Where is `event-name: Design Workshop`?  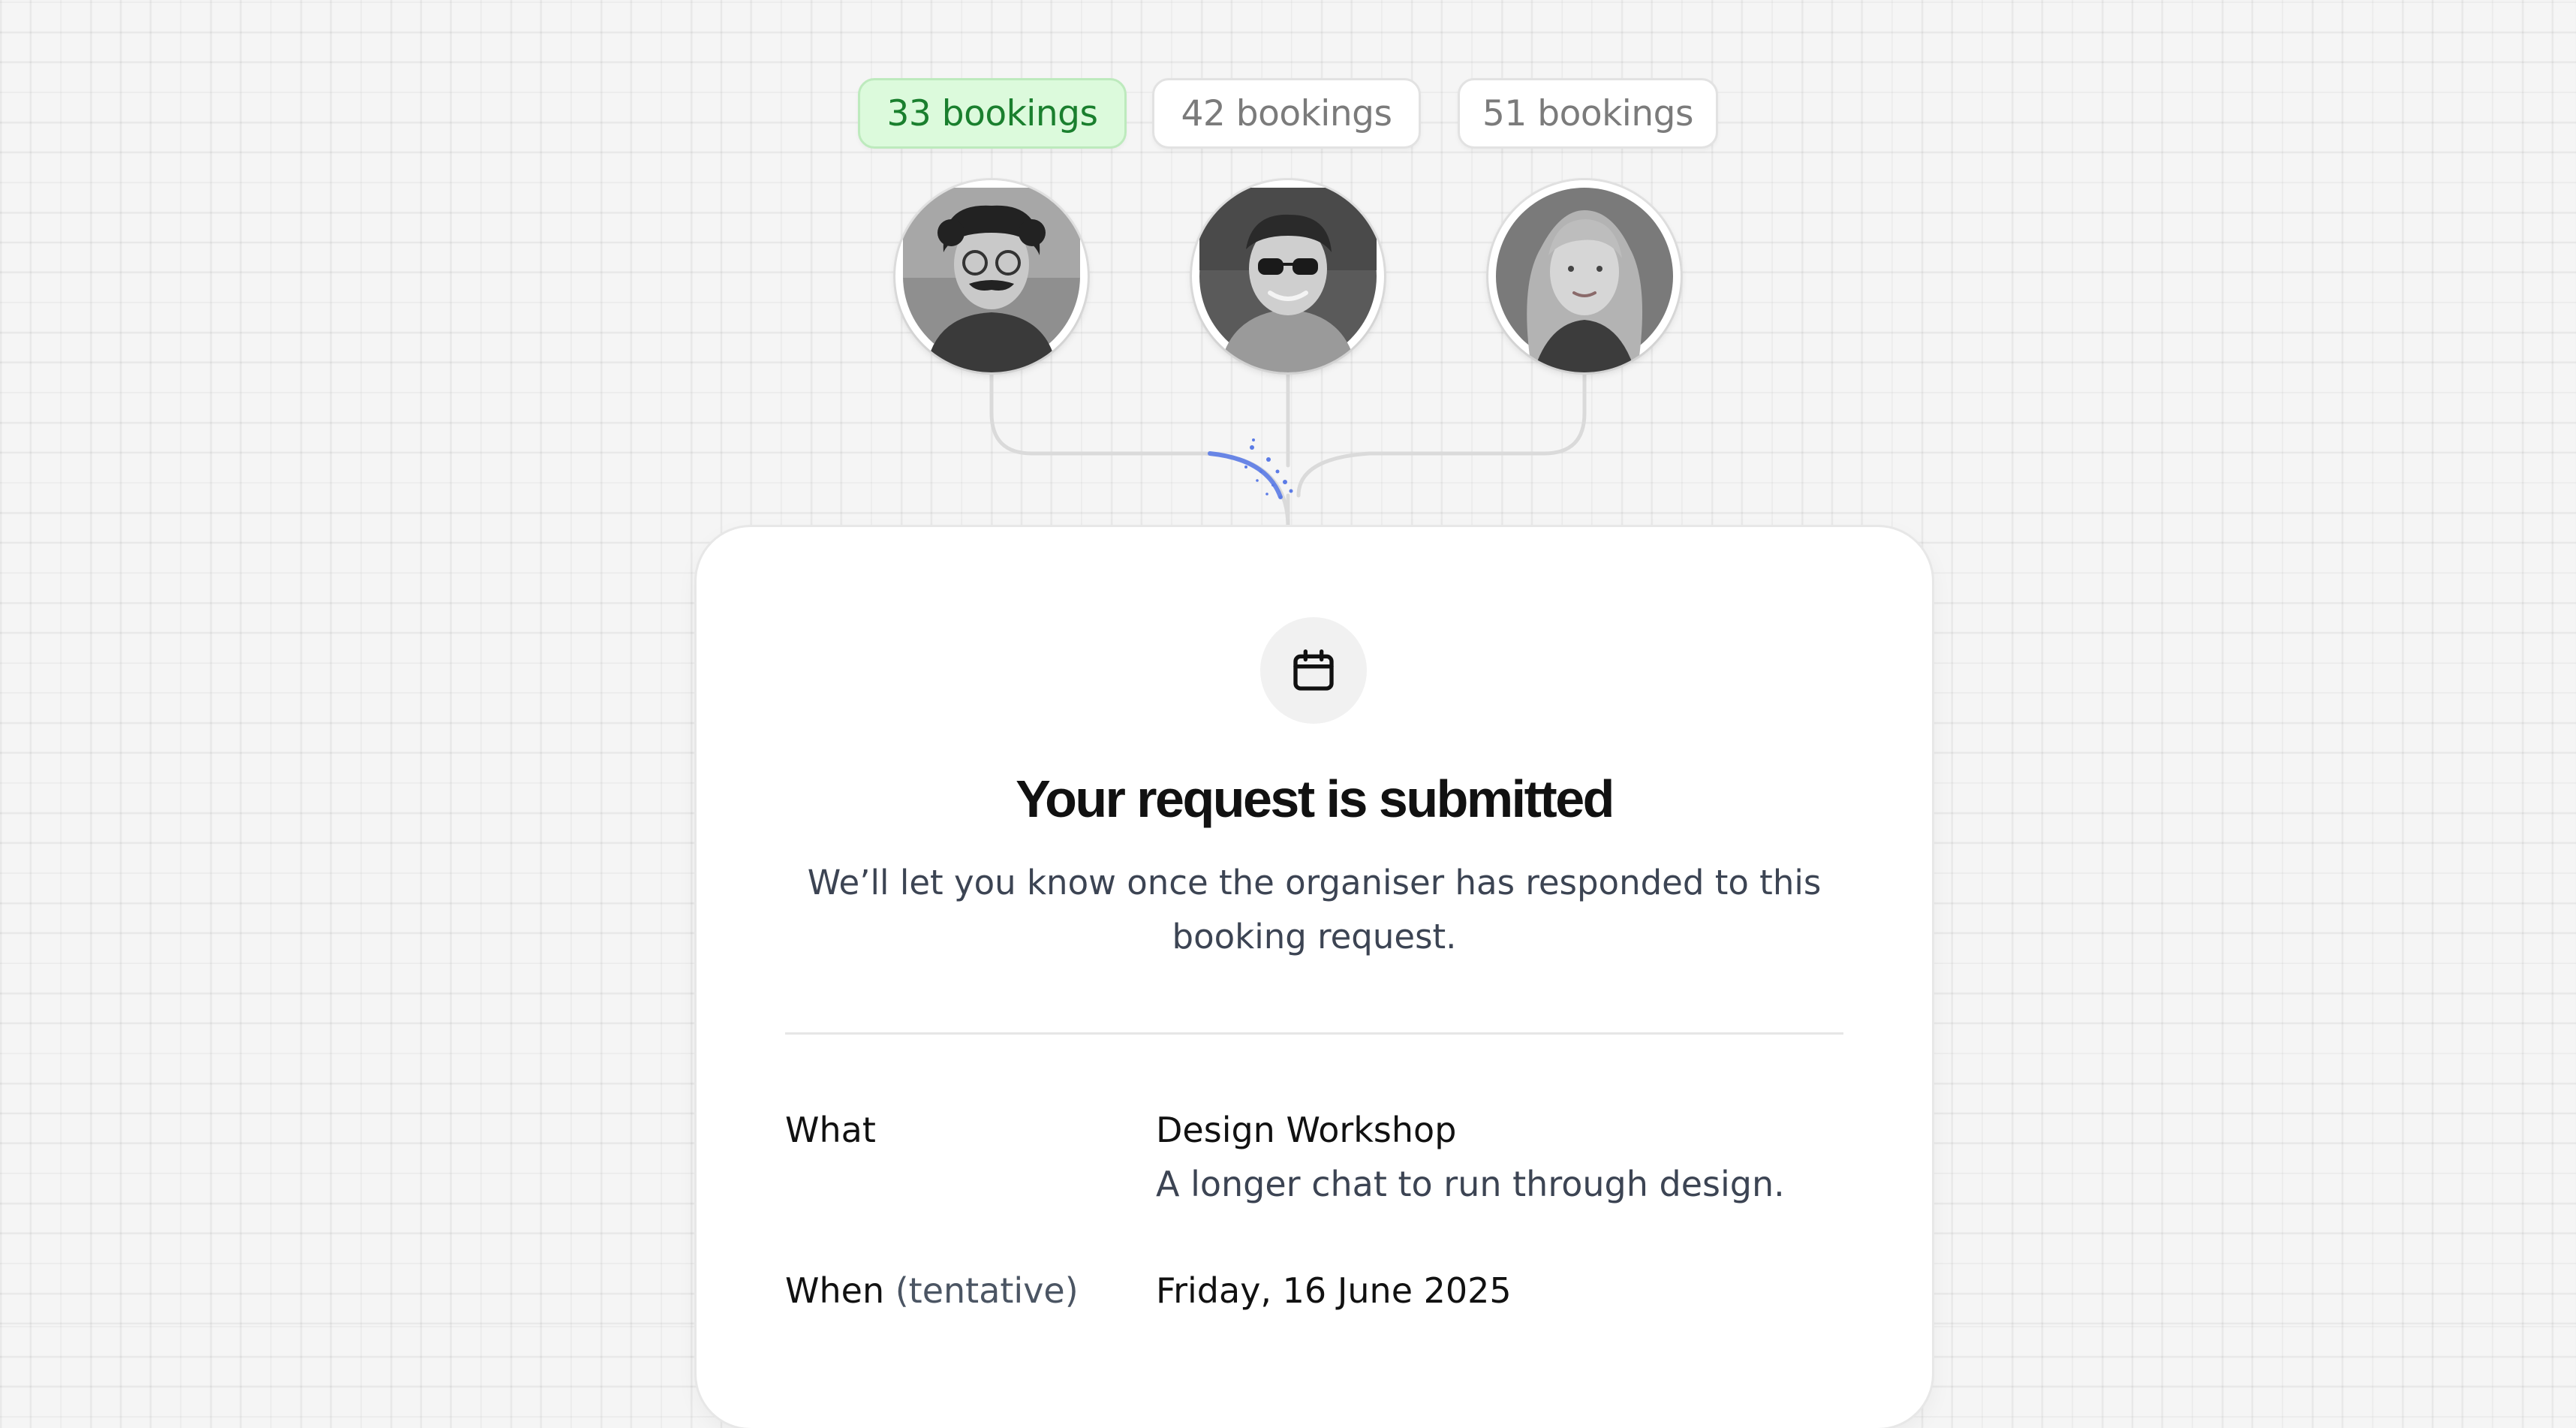
event-name: Design Workshop is located at coordinates (1306, 1130).